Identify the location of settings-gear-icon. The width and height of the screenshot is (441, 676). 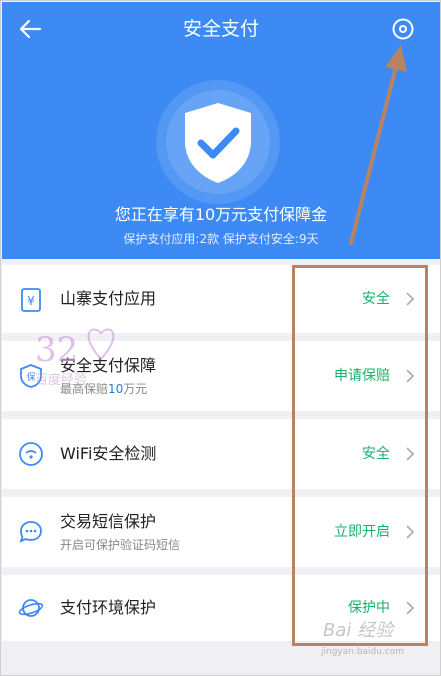
(403, 29).